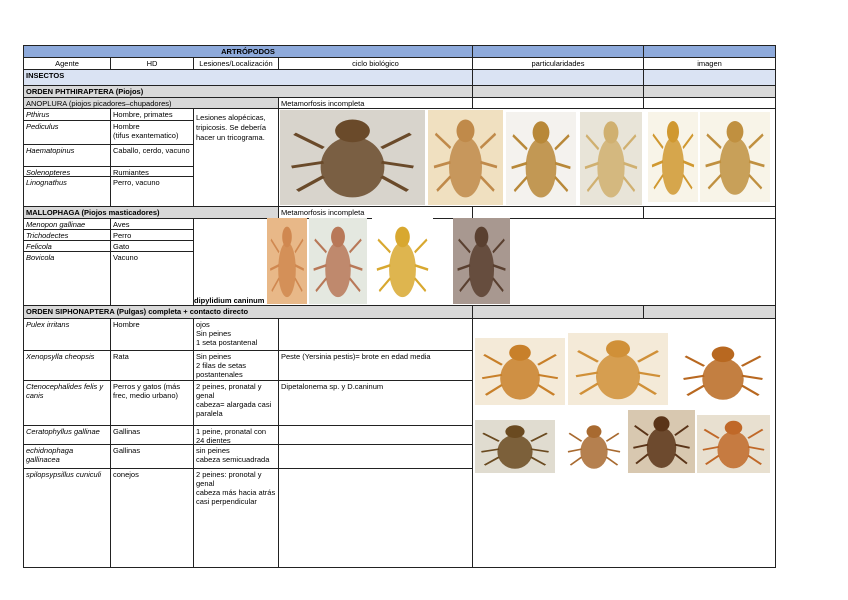  Describe the element at coordinates (236, 334) in the screenshot. I see `flea-lesiones-cell: ojos Sin peines 1 seta postantenal` at that location.